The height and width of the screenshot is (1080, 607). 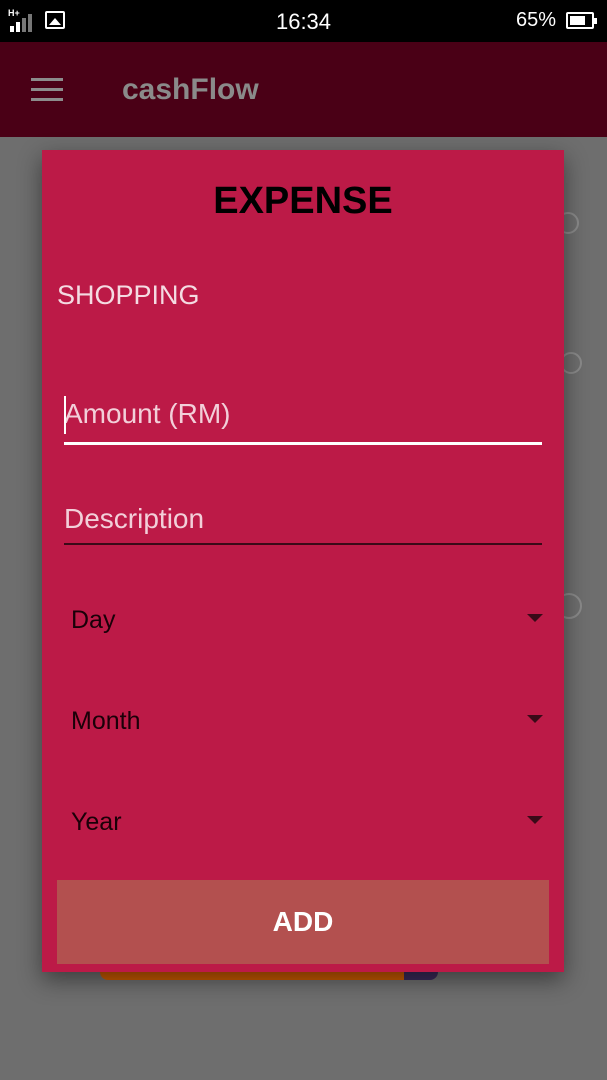 What do you see at coordinates (303, 443) in the screenshot?
I see `amount-underline` at bounding box center [303, 443].